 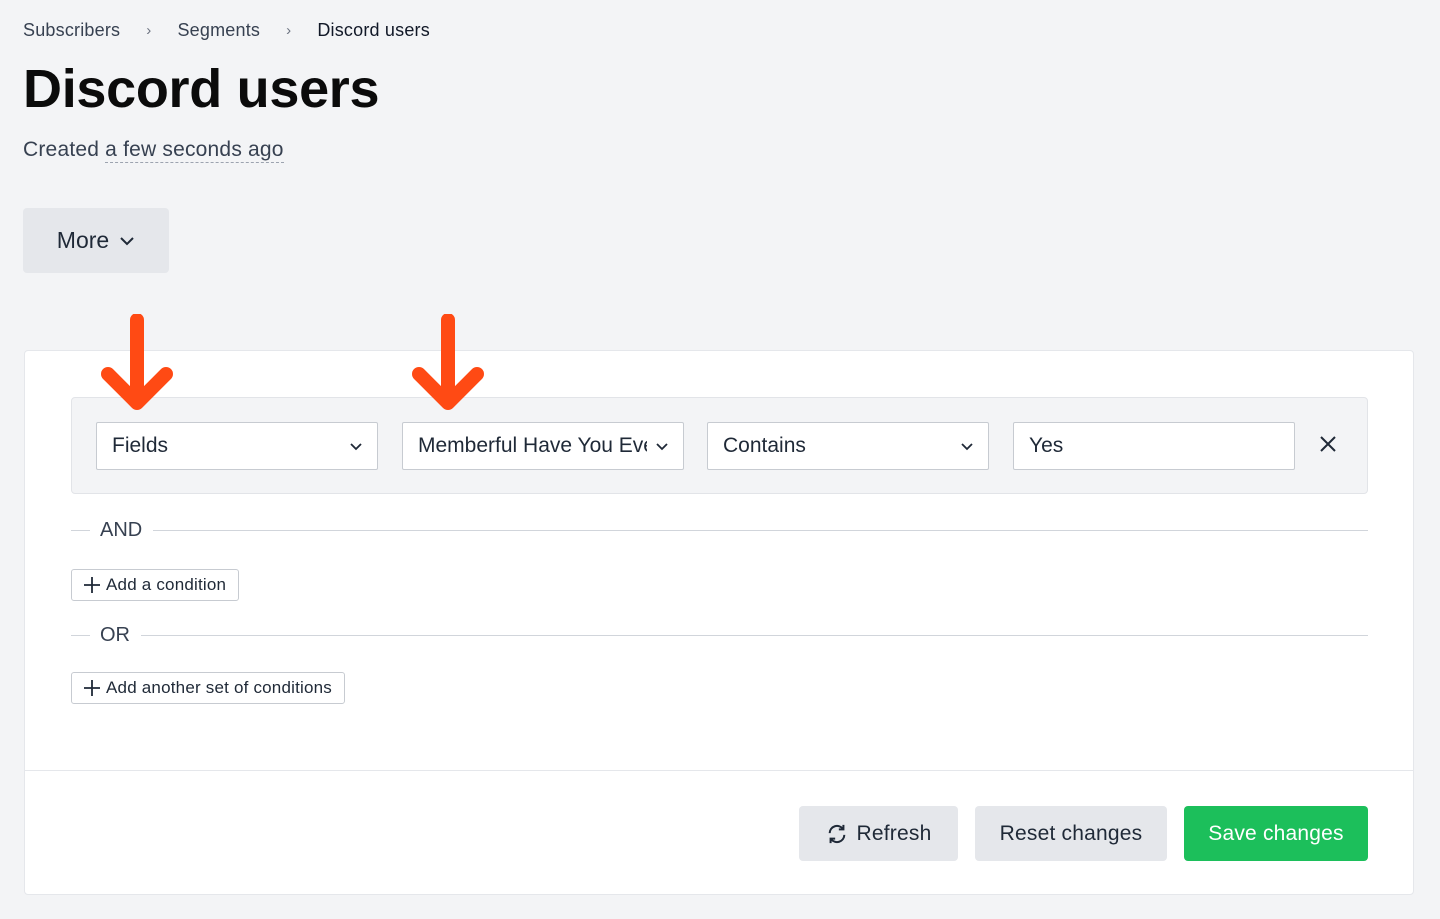 I want to click on page-title: Discord users, so click(x=201, y=89).